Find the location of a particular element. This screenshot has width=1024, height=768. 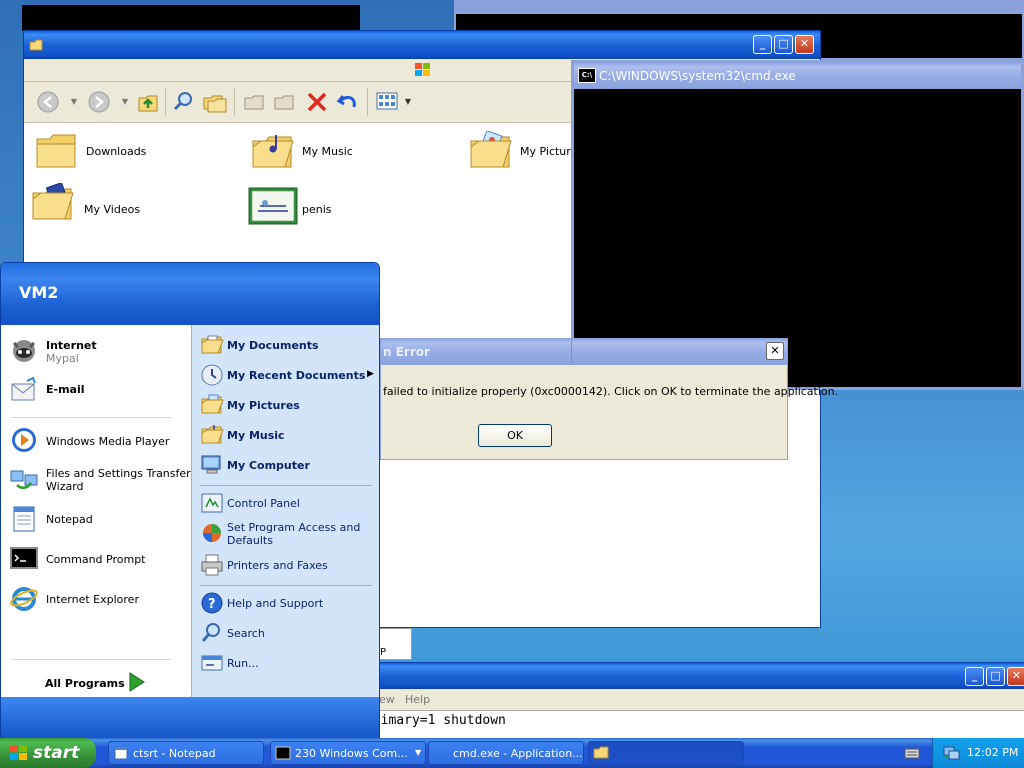

help-support-item: ? Help and Support is located at coordinates (289, 605).